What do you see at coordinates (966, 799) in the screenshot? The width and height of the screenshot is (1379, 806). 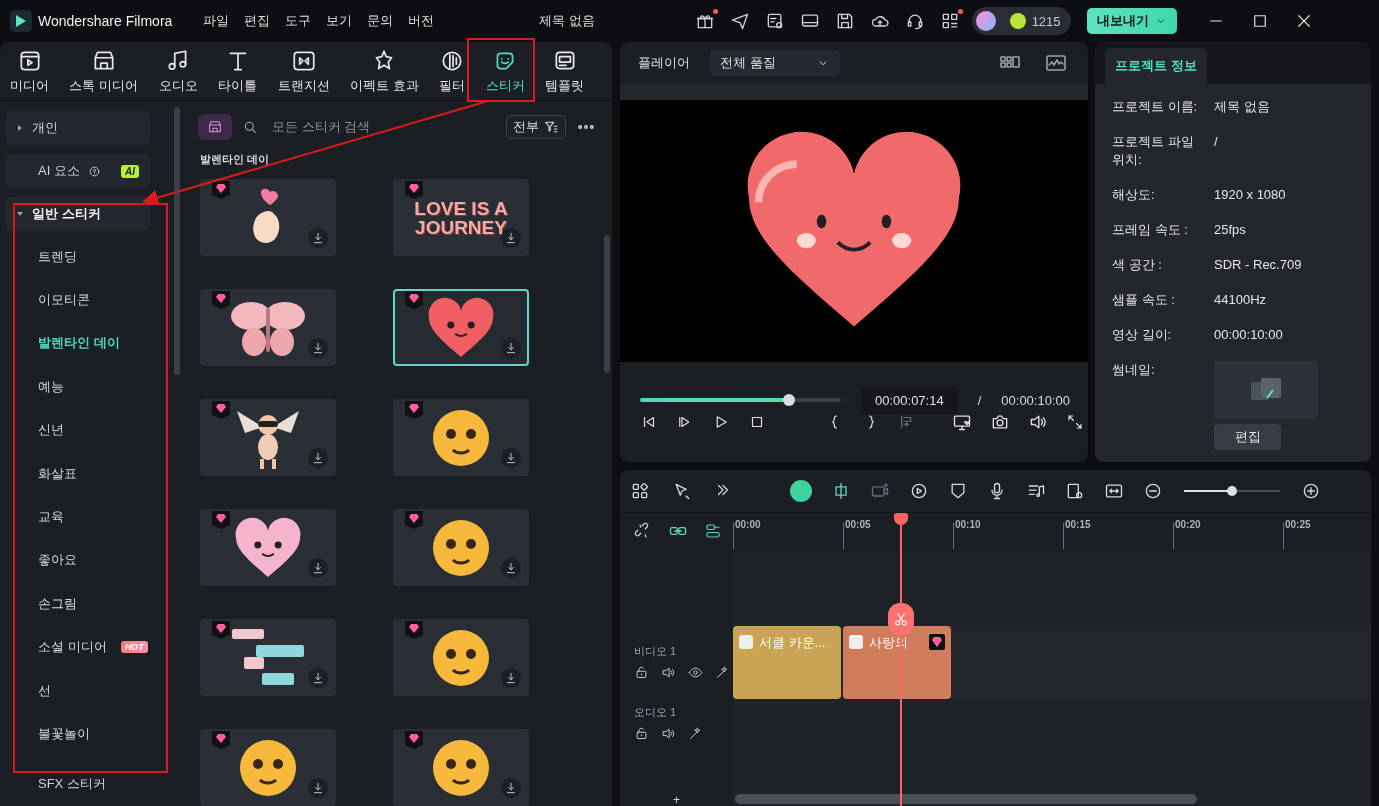 I see `horizontal-scrollbar` at bounding box center [966, 799].